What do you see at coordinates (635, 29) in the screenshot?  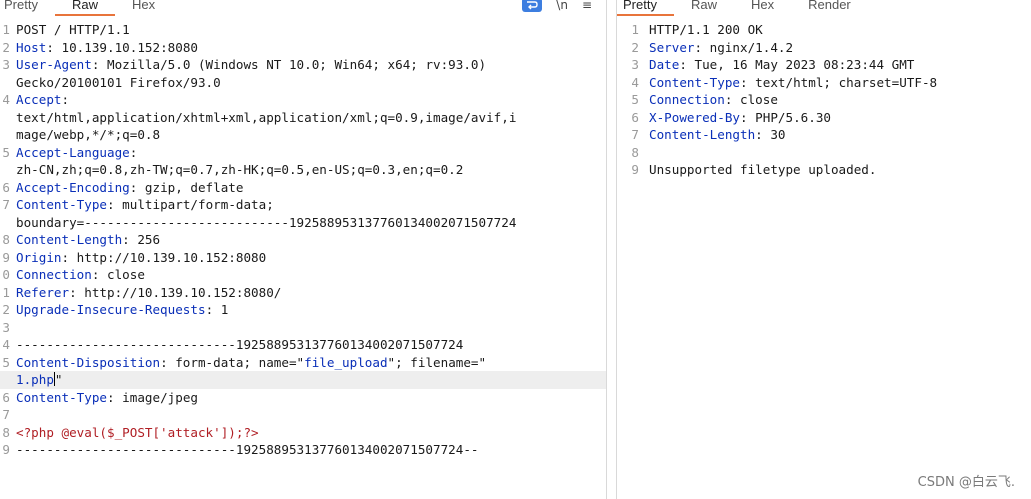 I see `line-number: 1` at bounding box center [635, 29].